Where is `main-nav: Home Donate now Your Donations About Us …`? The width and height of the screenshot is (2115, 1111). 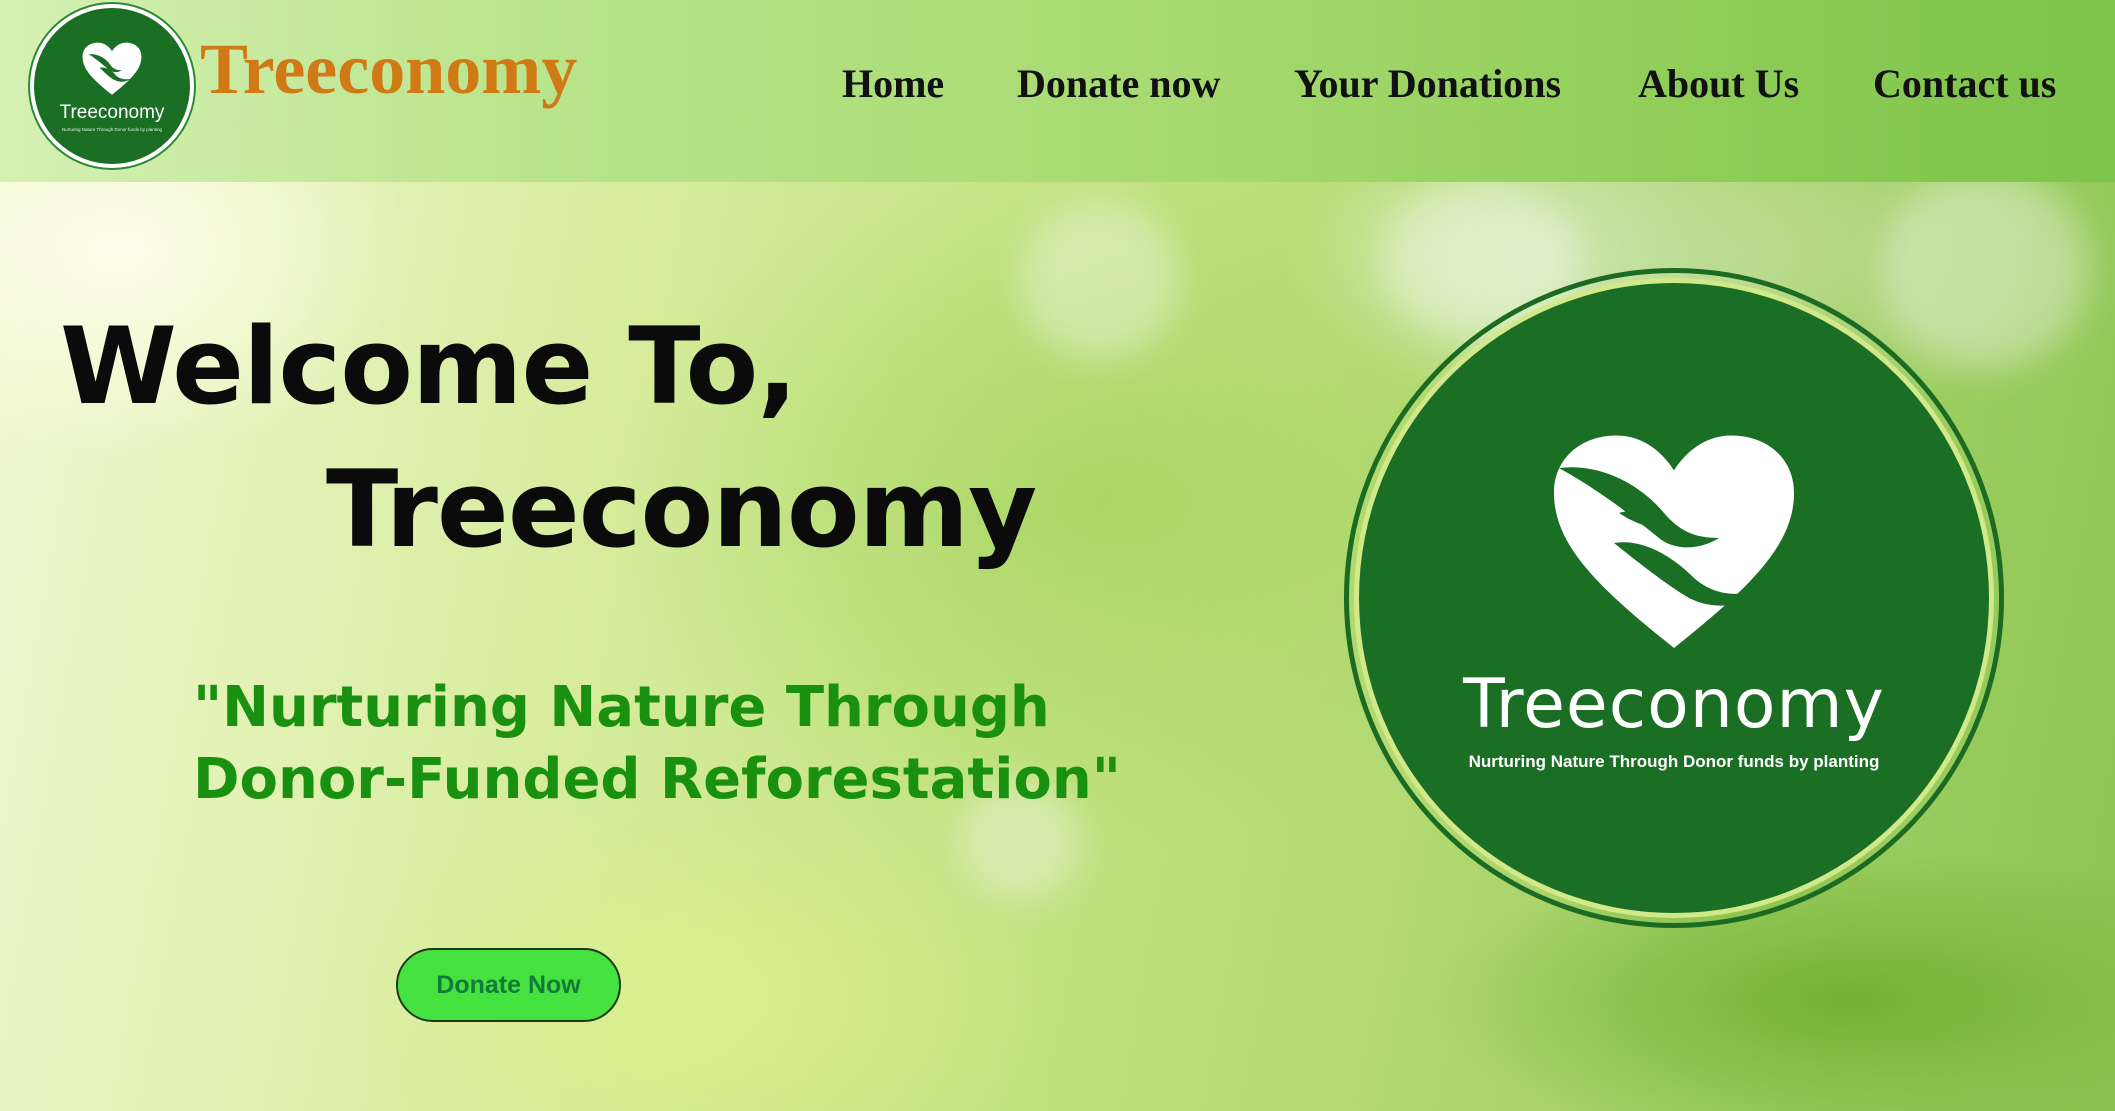
main-nav: Home Donate now Your Donations About Us … is located at coordinates (1057, 90).